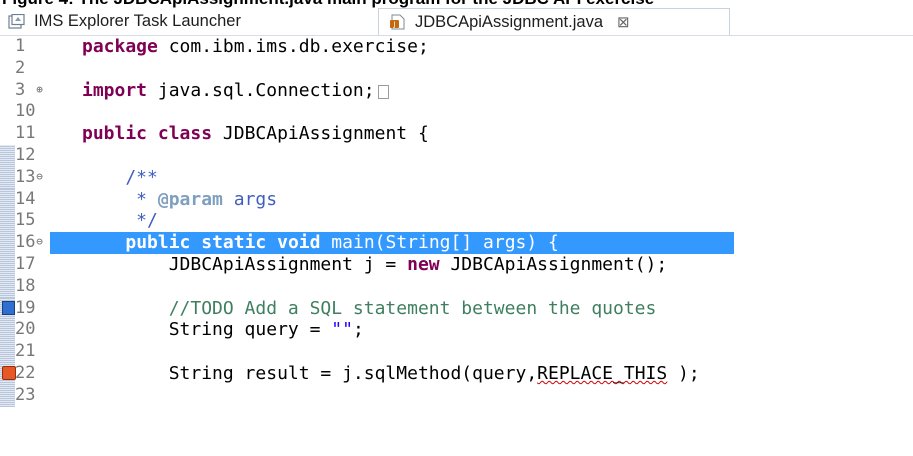 This screenshot has height=456, width=913. I want to click on code-text: /**, so click(120, 178).